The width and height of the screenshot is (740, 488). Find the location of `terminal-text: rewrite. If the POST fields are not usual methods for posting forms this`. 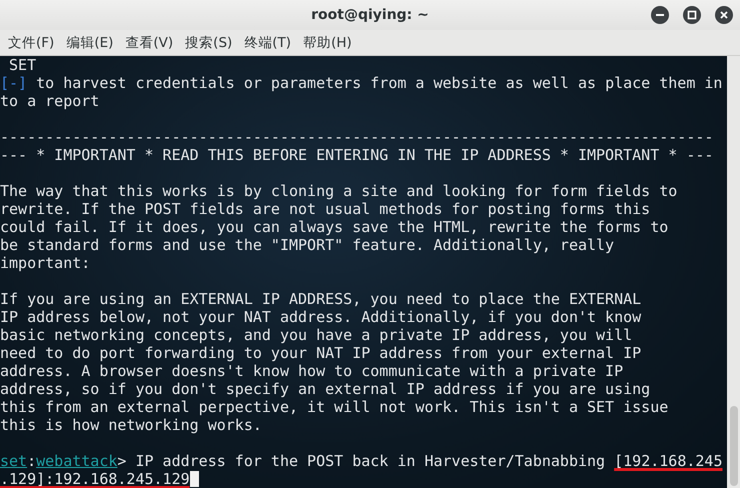

terminal-text: rewrite. If the POST fields are not usual methods for posting forms this is located at coordinates (325, 209).